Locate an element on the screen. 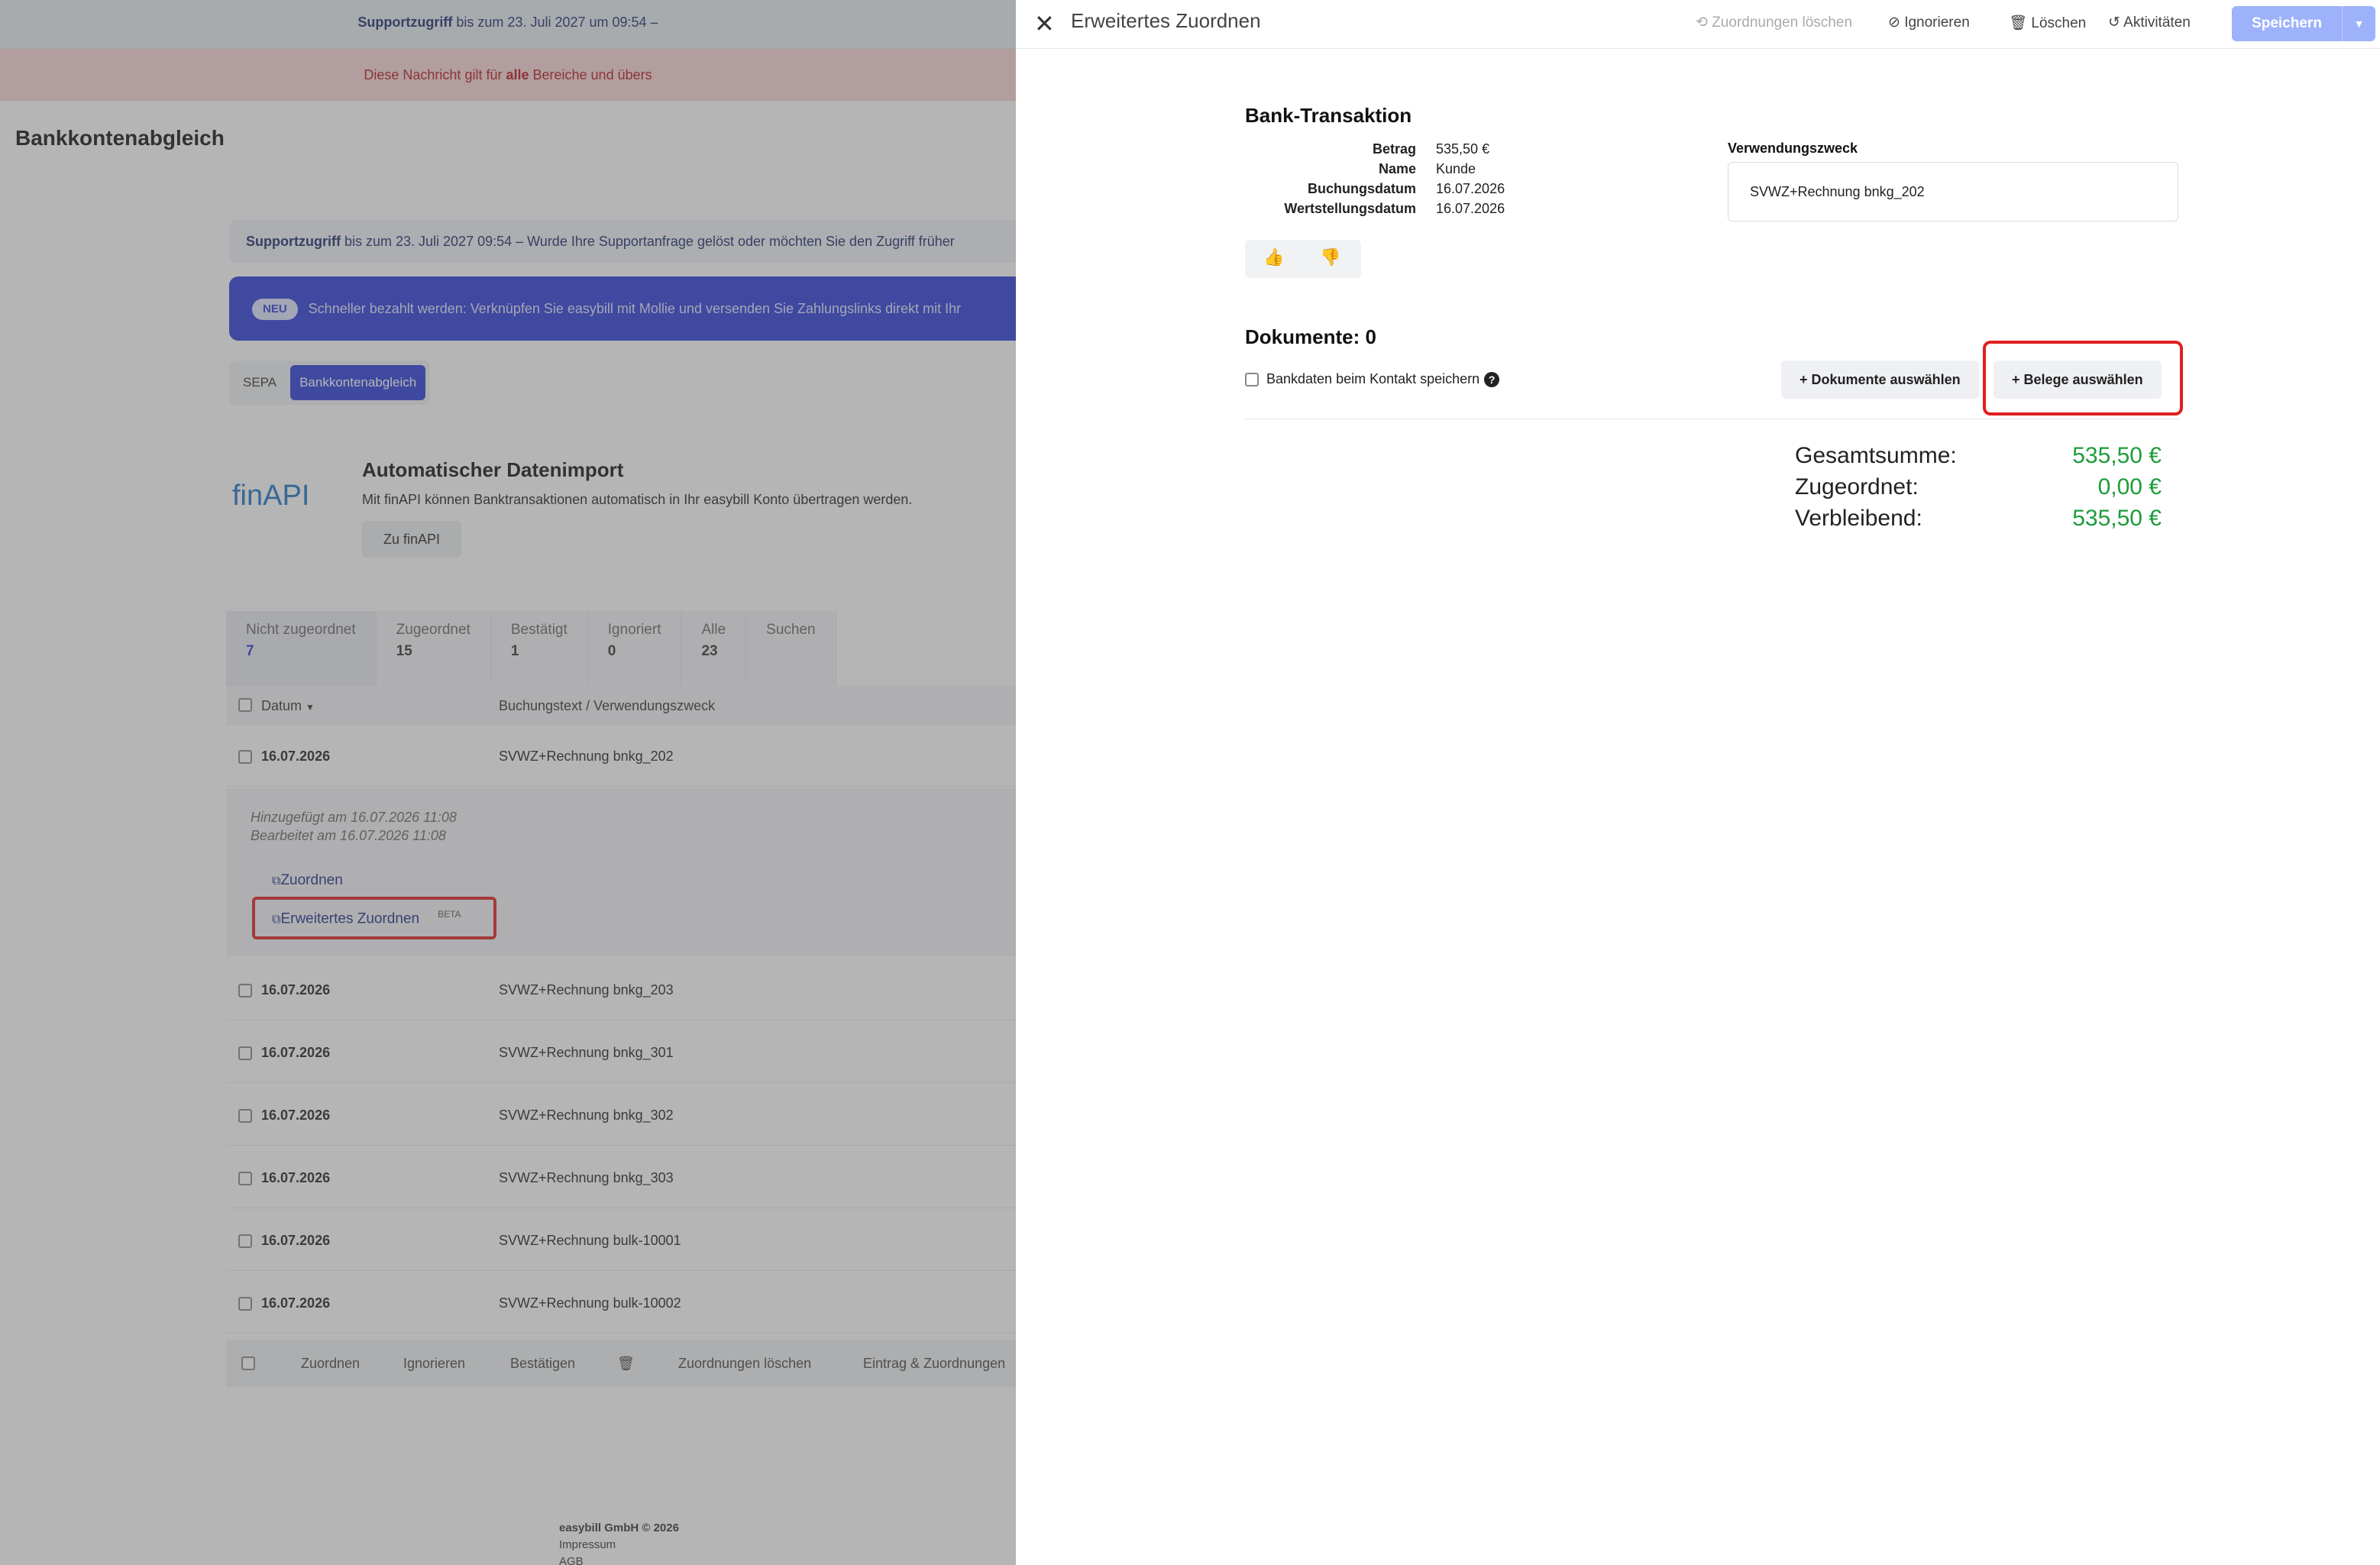 The height and width of the screenshot is (1565, 2380). history-icon: ↺ is located at coordinates (2114, 23).